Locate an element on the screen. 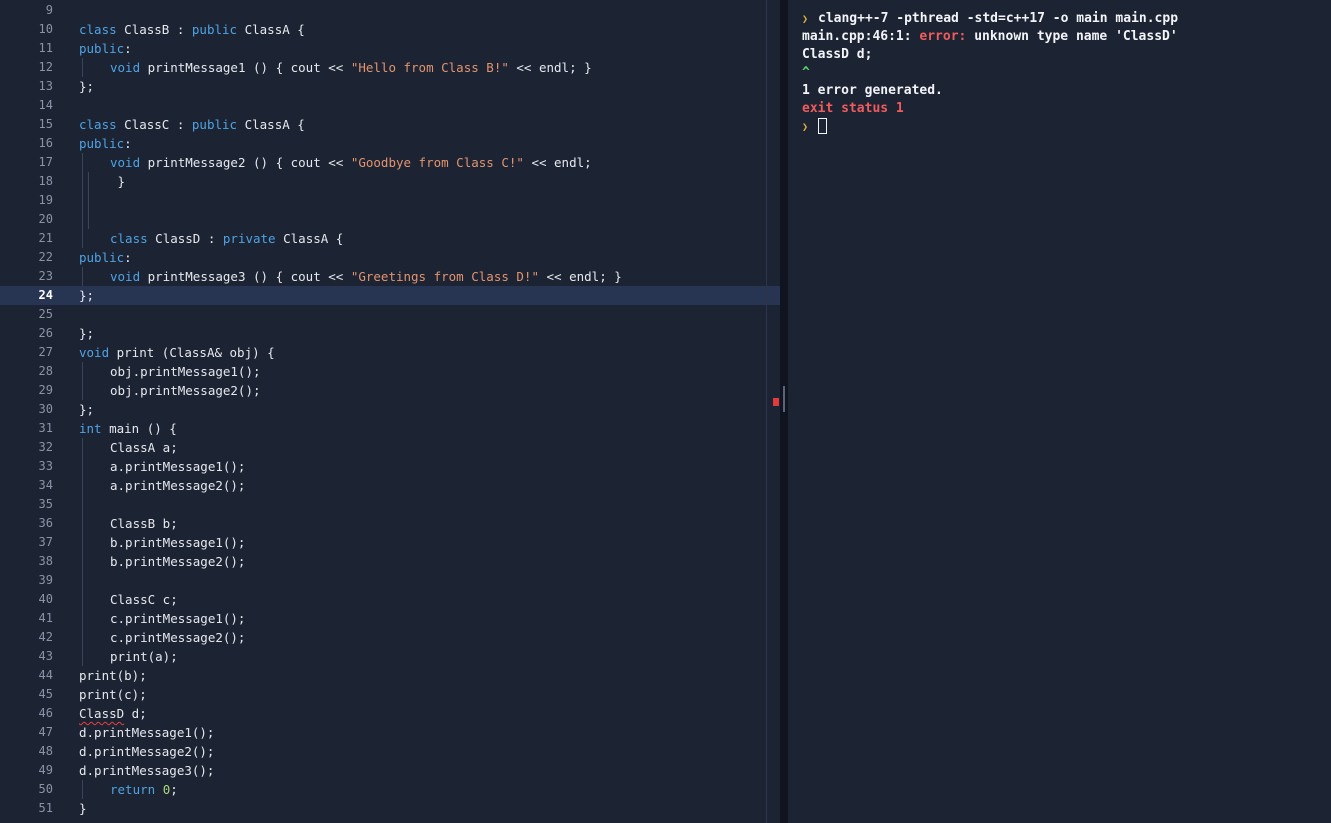  line-number: 30 is located at coordinates (45, 409).